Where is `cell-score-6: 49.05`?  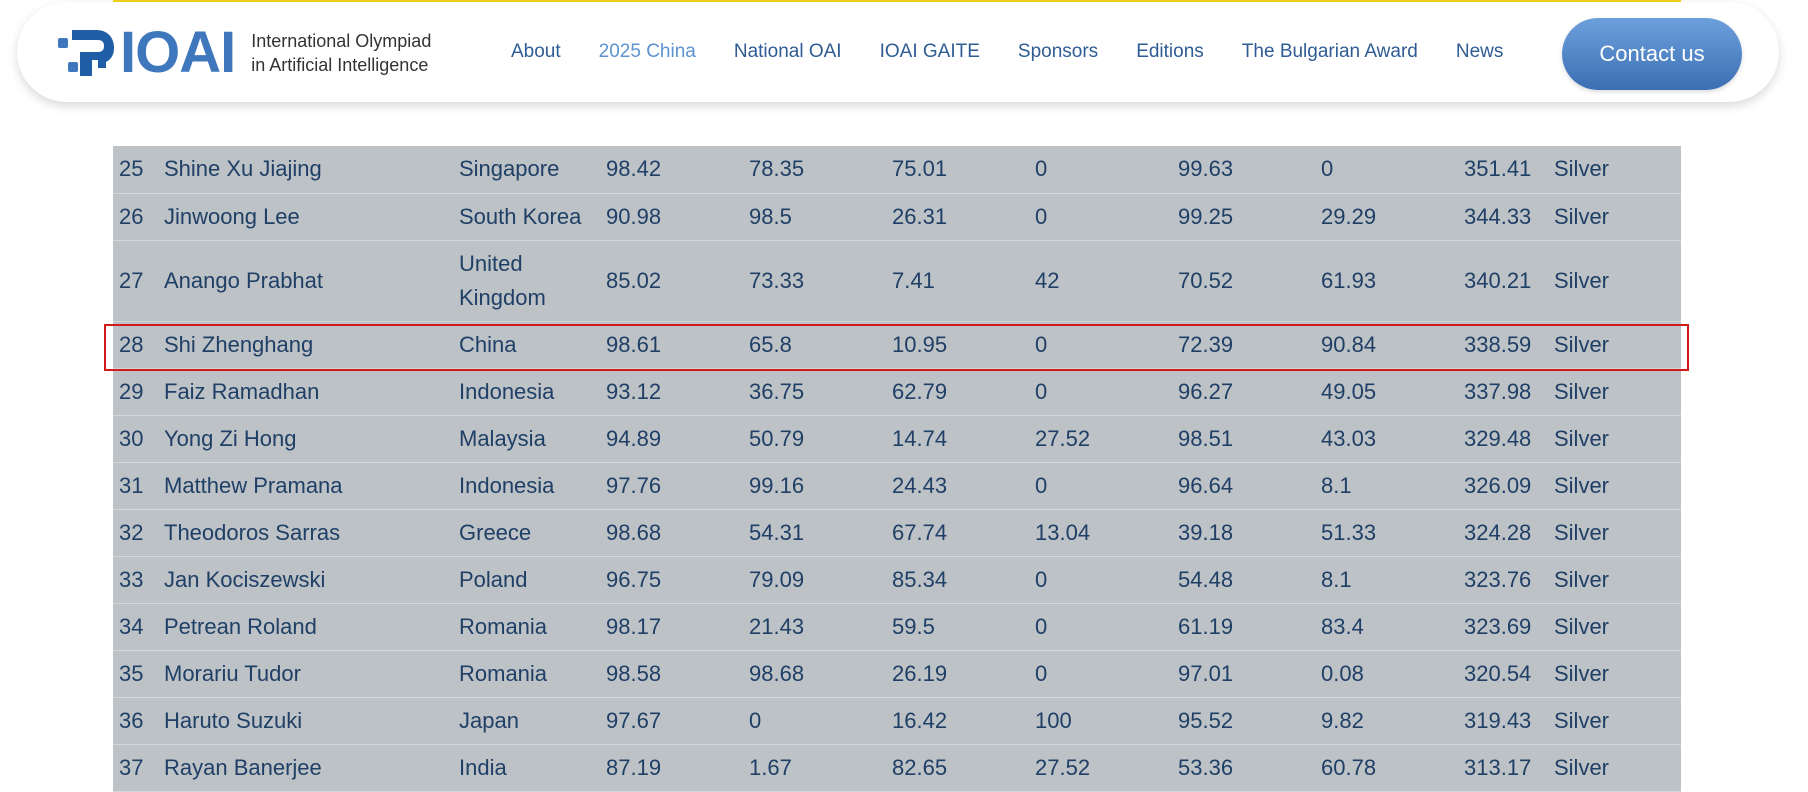
cell-score-6: 49.05 is located at coordinates (1386, 392).